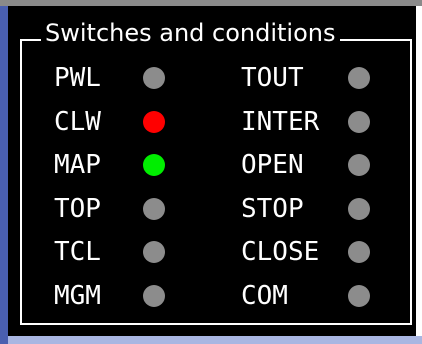  I want to click on indicator-row-mgm: MGM, so click(111, 296).